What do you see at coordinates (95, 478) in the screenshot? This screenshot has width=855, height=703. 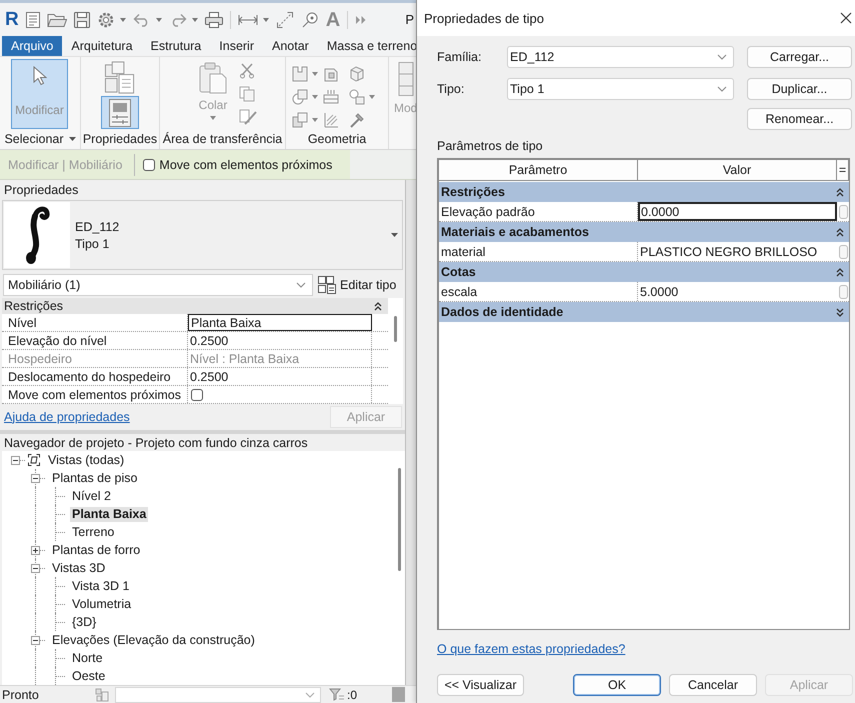 I see `tree-item: Plantas de piso` at bounding box center [95, 478].